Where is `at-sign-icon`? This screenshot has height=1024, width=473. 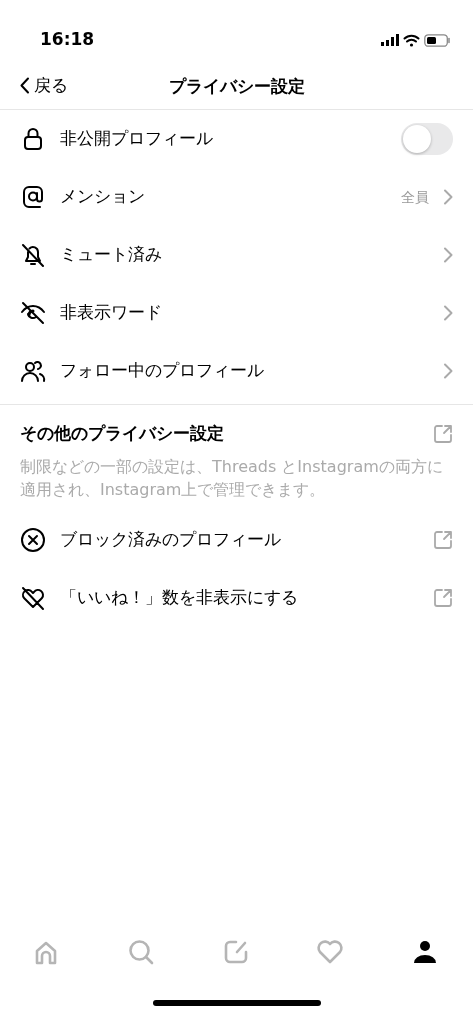
at-sign-icon is located at coordinates (33, 197).